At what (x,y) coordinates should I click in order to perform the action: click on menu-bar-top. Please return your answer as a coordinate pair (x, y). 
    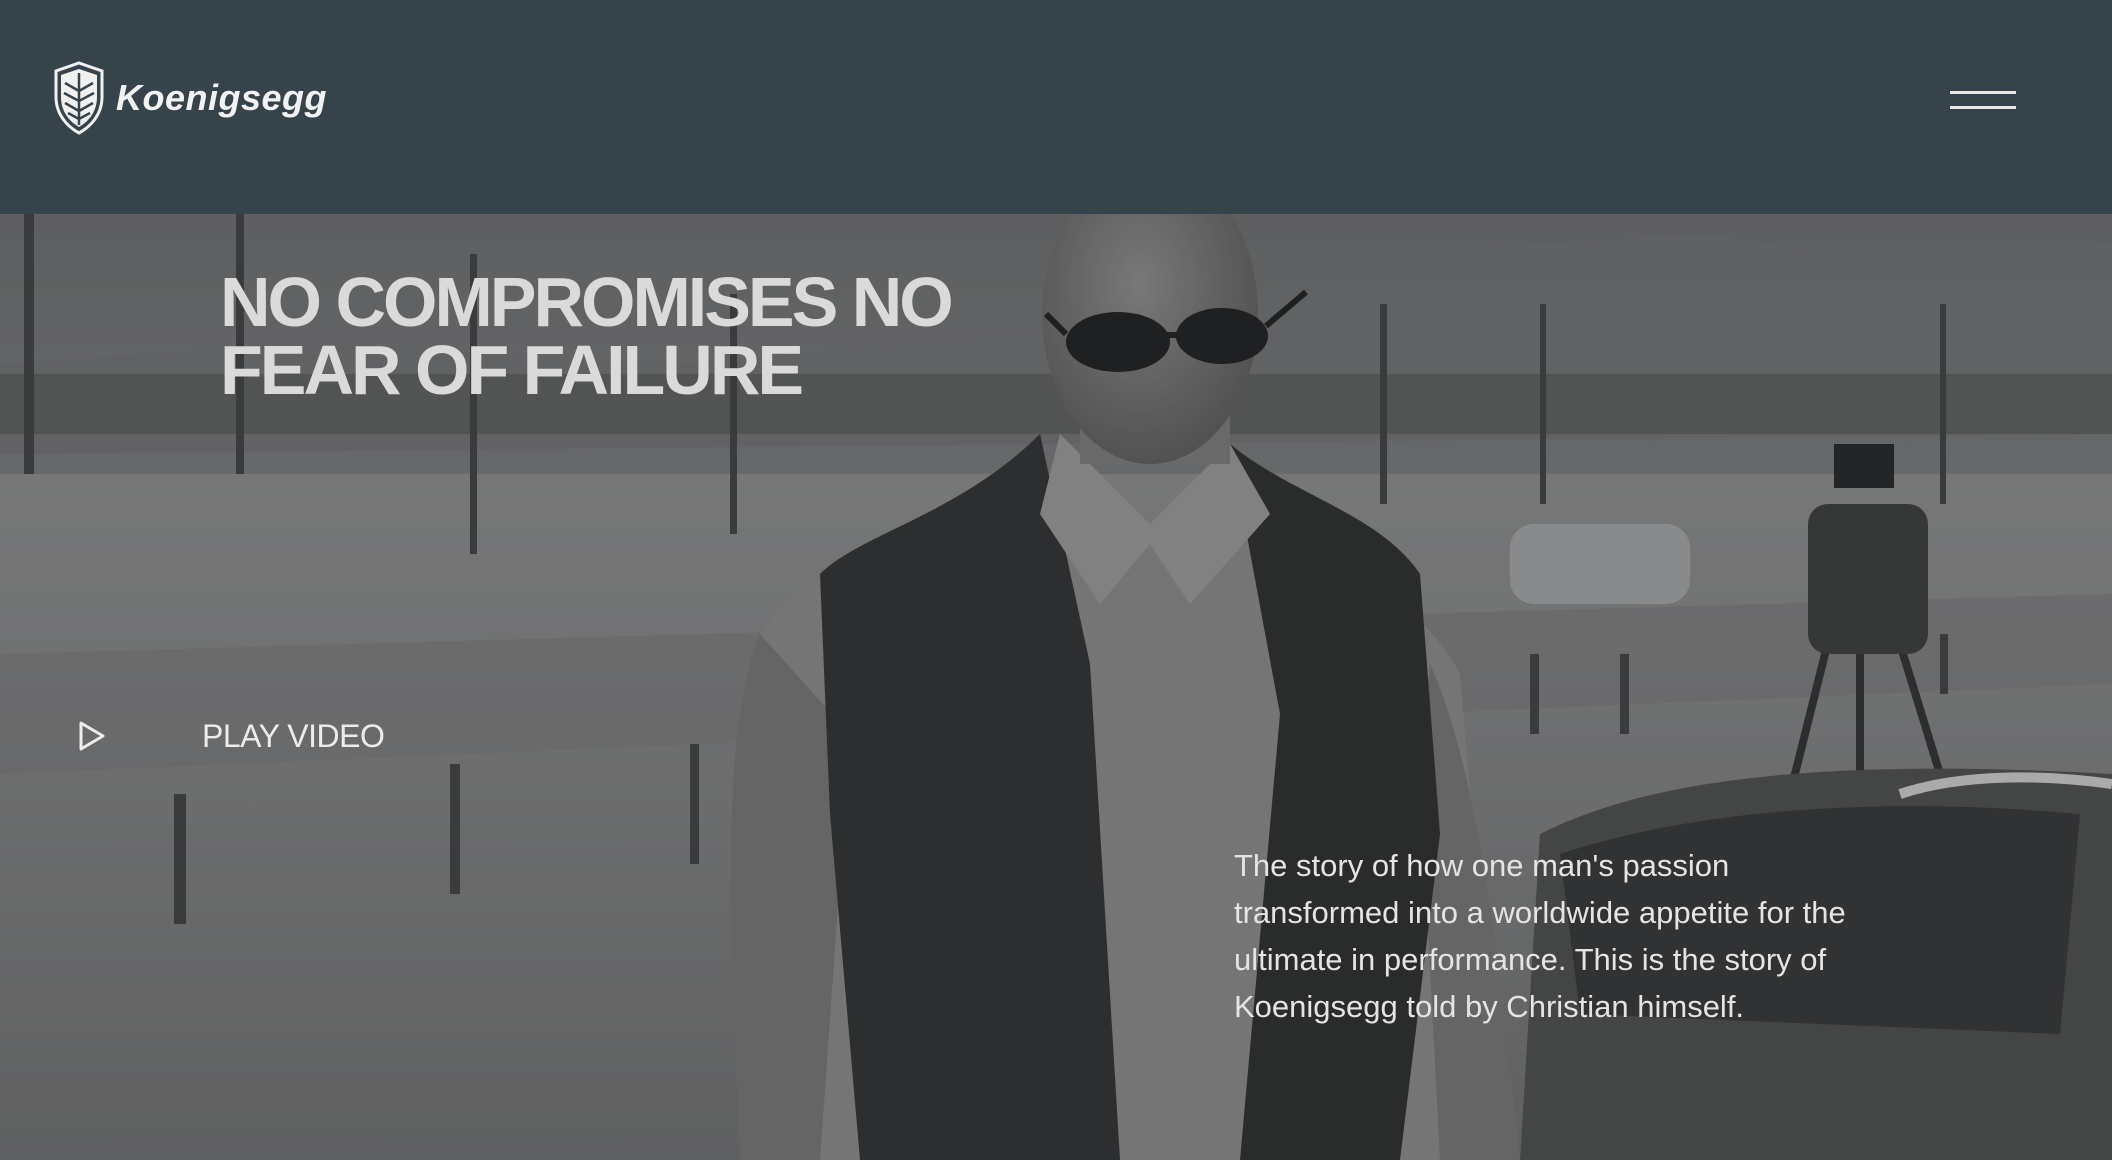
    Looking at the image, I should click on (1983, 92).